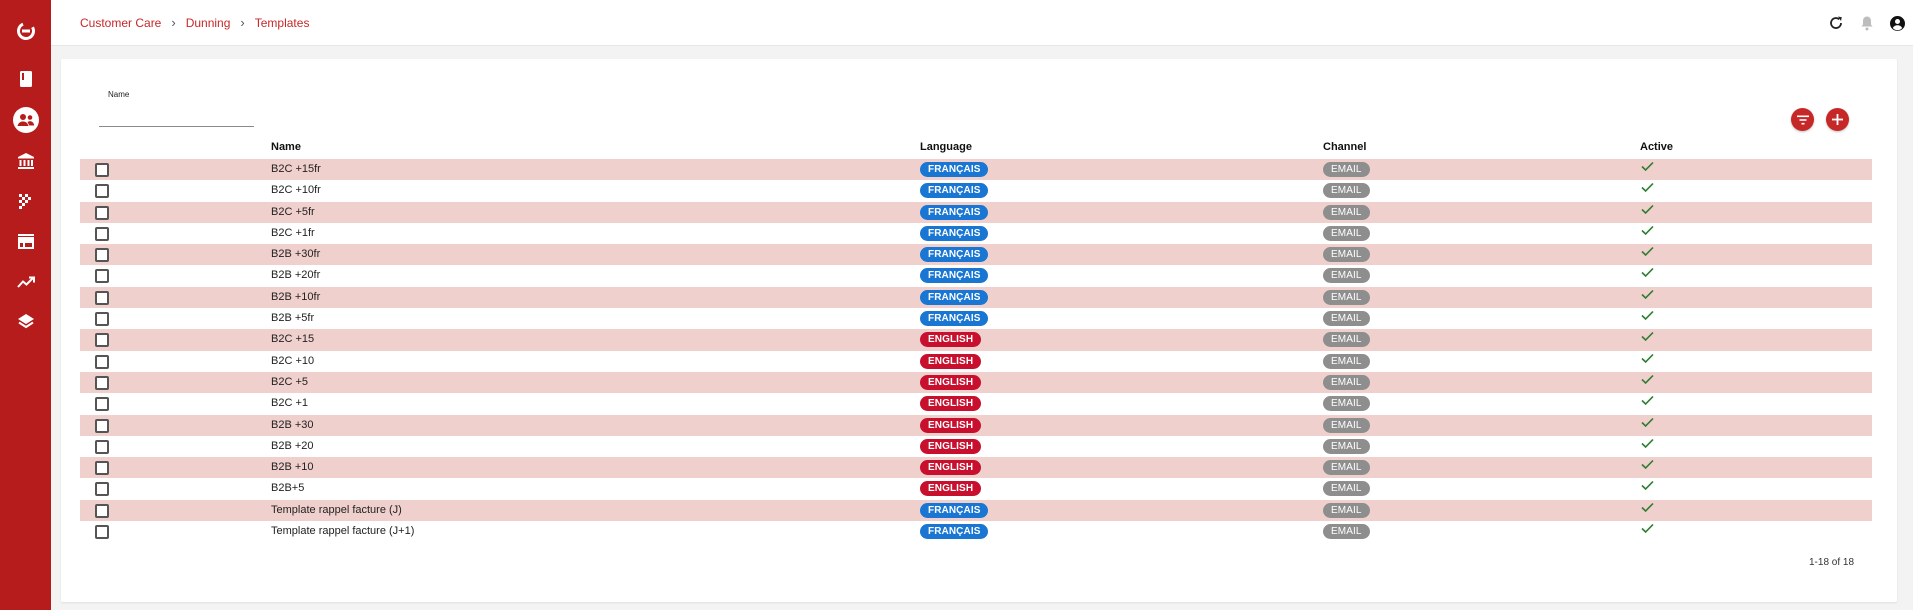  I want to click on table-row: Template rappel facture (J) FRANÇAIS EMAIL, so click(976, 510).